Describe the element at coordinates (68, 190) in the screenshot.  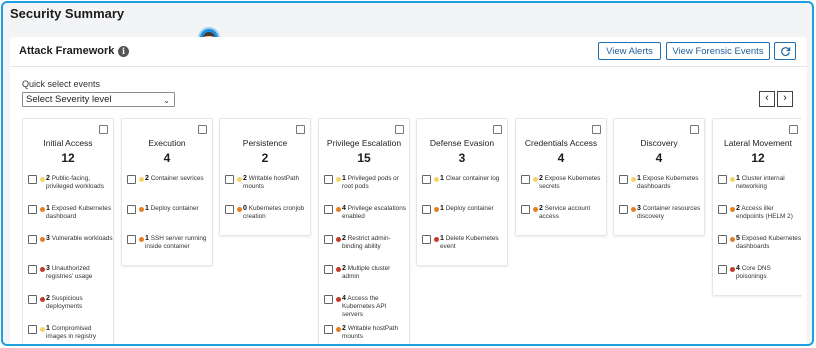
I see `event-item: 2 Public-facing, privileged workloads` at that location.